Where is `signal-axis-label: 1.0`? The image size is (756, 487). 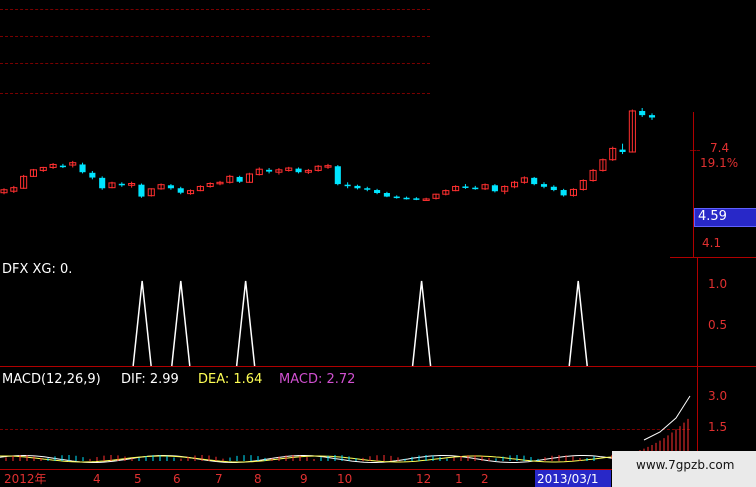 signal-axis-label: 1.0 is located at coordinates (718, 284).